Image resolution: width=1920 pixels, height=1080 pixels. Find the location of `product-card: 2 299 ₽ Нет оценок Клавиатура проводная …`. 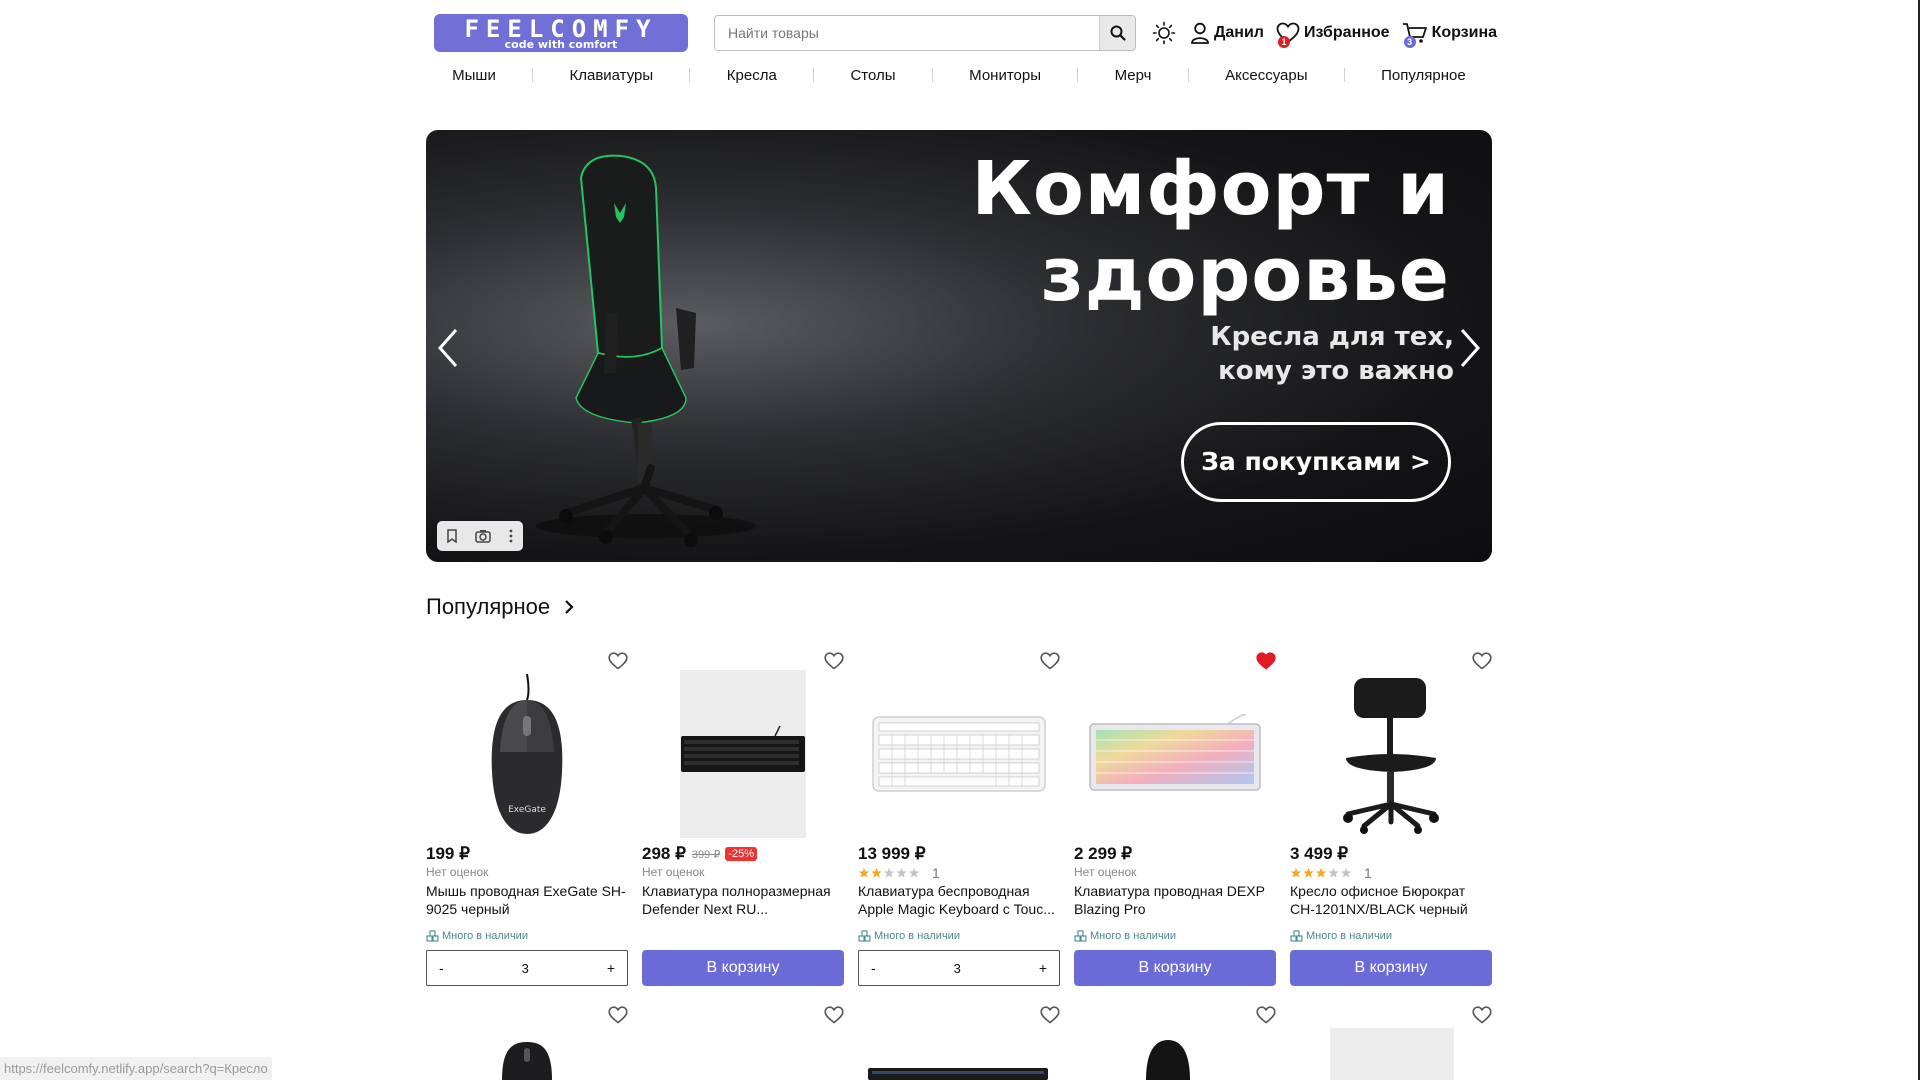

product-card: 2 299 ₽ Нет оценок Клавиатура проводная … is located at coordinates (1175, 820).